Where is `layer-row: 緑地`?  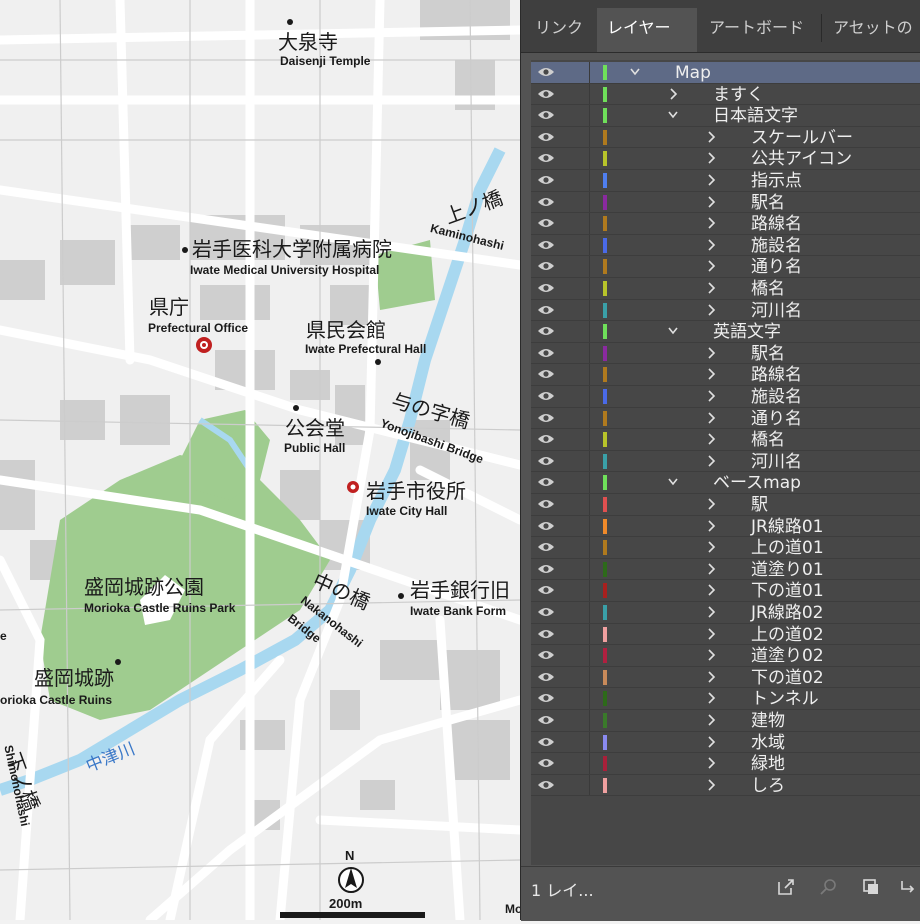
layer-row: 緑地 is located at coordinates (725, 764).